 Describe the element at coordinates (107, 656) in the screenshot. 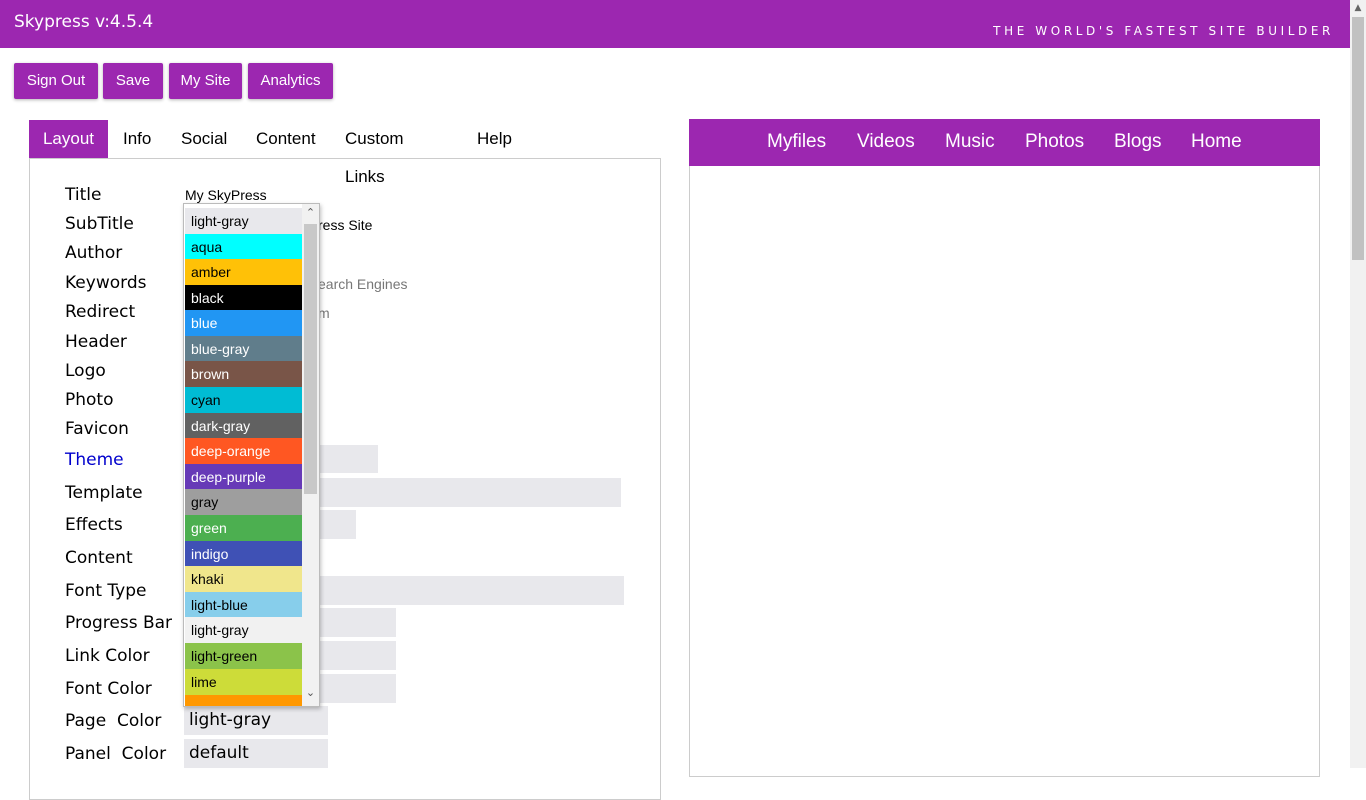

I see `label-link-color: Link Color` at that location.